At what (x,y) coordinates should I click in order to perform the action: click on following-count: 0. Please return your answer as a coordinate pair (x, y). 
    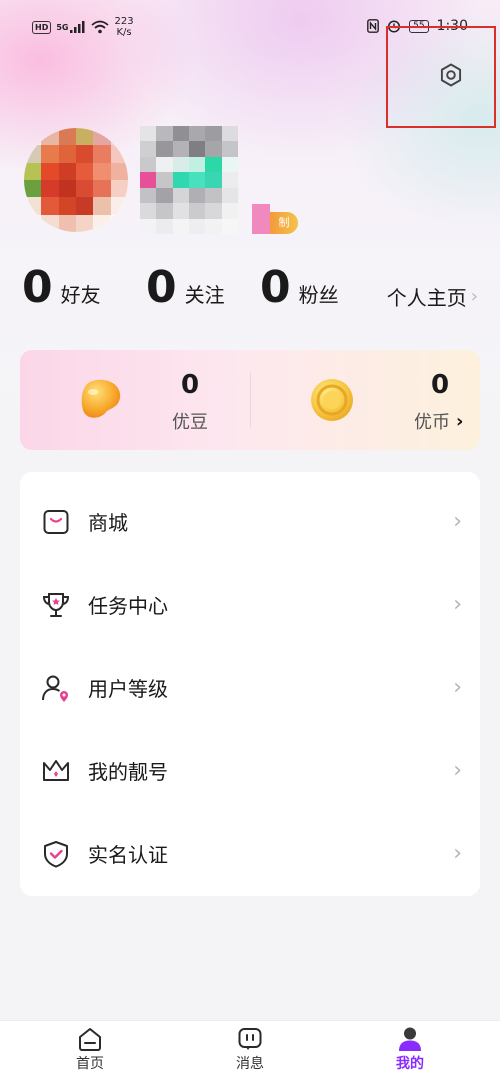
    Looking at the image, I should click on (161, 287).